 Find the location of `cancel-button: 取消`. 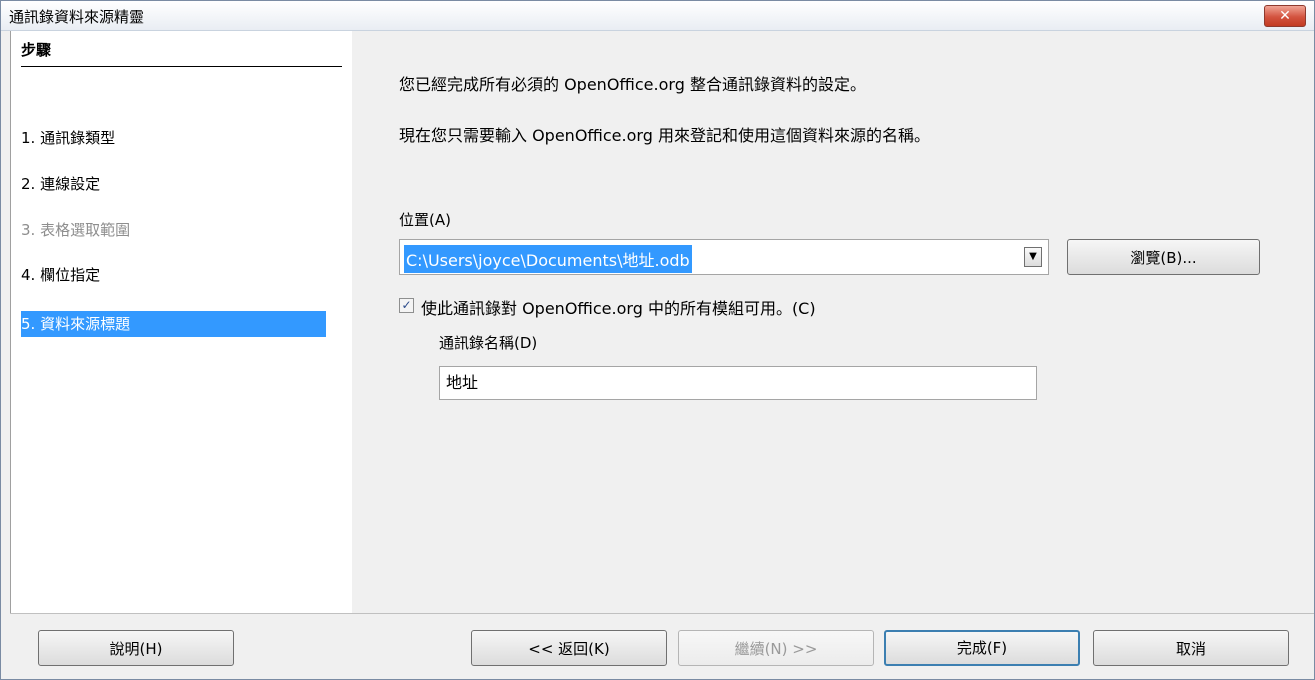

cancel-button: 取消 is located at coordinates (1191, 648).